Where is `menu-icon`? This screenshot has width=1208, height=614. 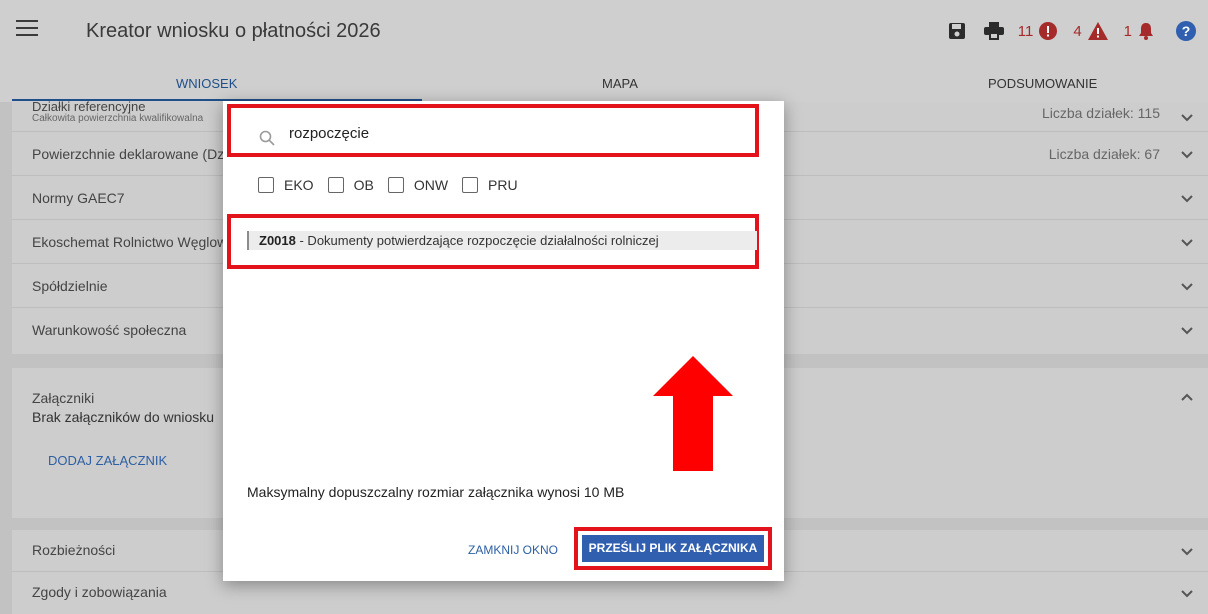 menu-icon is located at coordinates (27, 30).